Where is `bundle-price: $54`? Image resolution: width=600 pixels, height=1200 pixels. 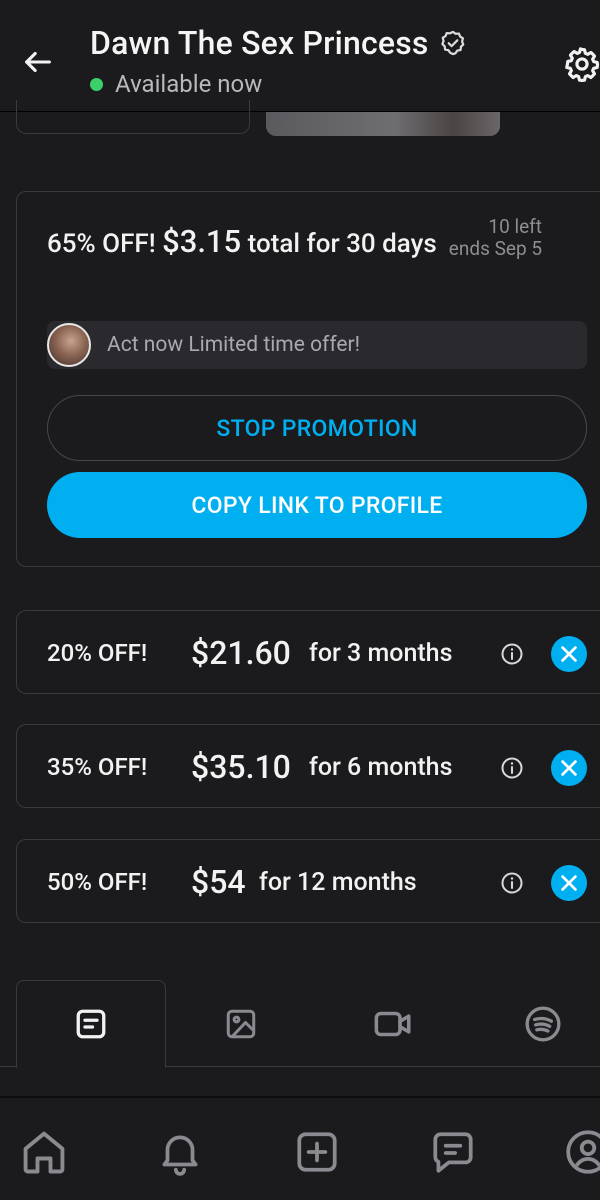
bundle-price: $54 is located at coordinates (218, 882).